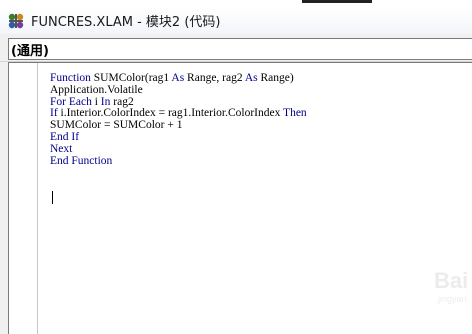 The image size is (472, 334). What do you see at coordinates (236, 20) in the screenshot?
I see `title-bar: FUNCRES.XLAM - 模块2 (代码)` at bounding box center [236, 20].